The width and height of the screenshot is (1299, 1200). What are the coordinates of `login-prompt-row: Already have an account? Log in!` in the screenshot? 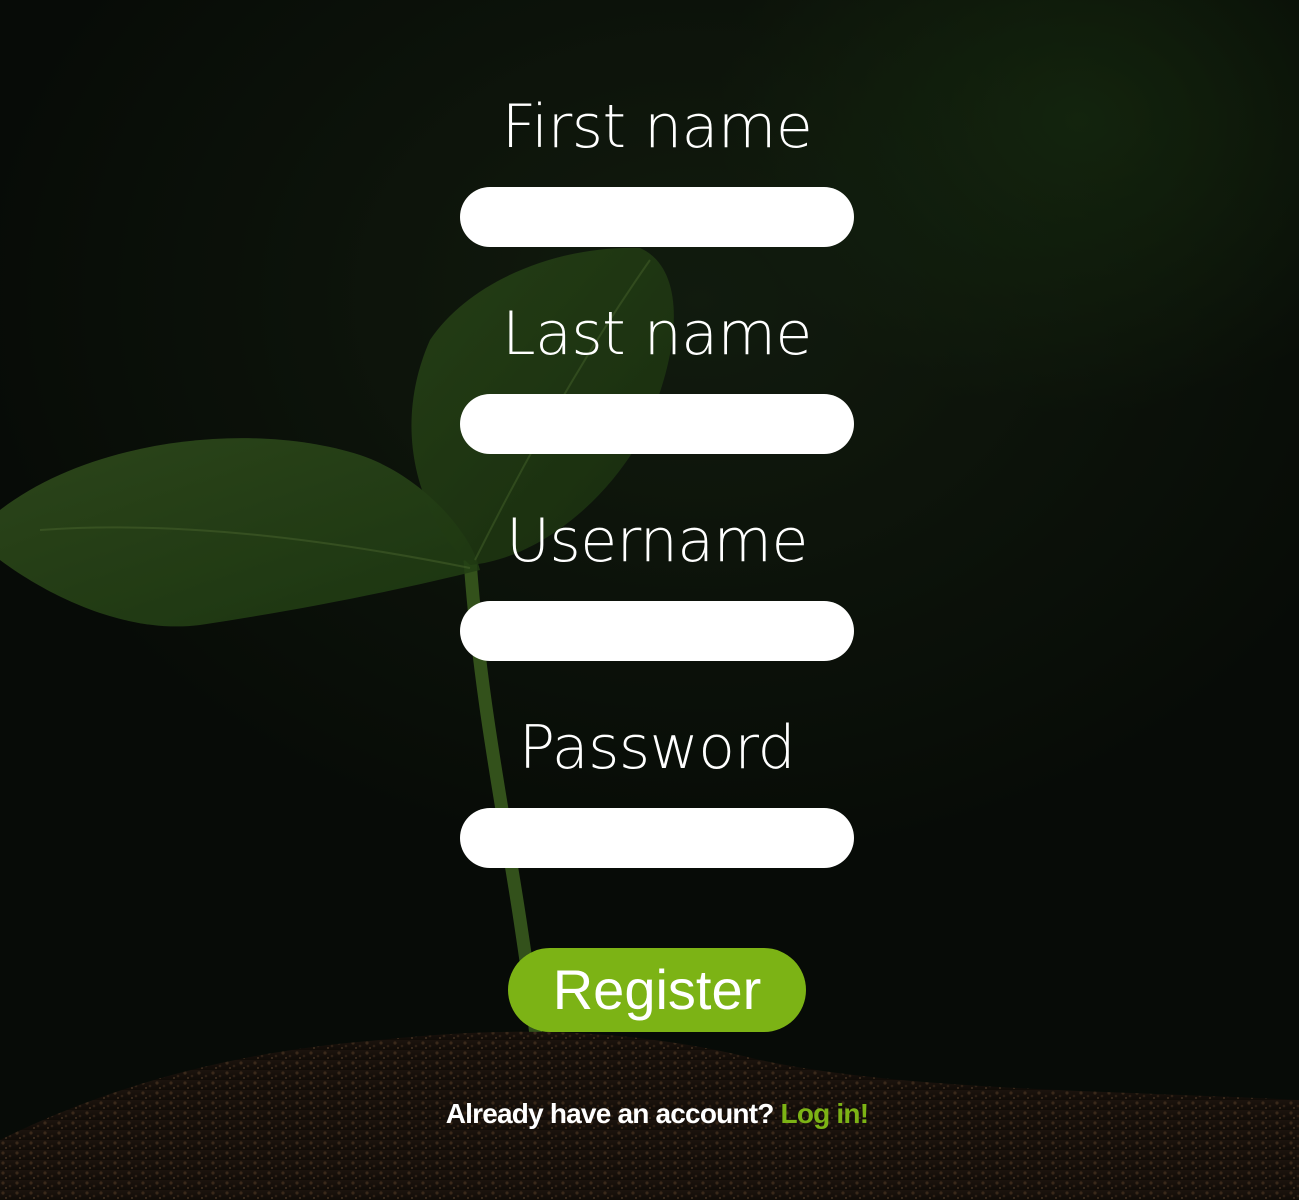 It's located at (649, 1114).